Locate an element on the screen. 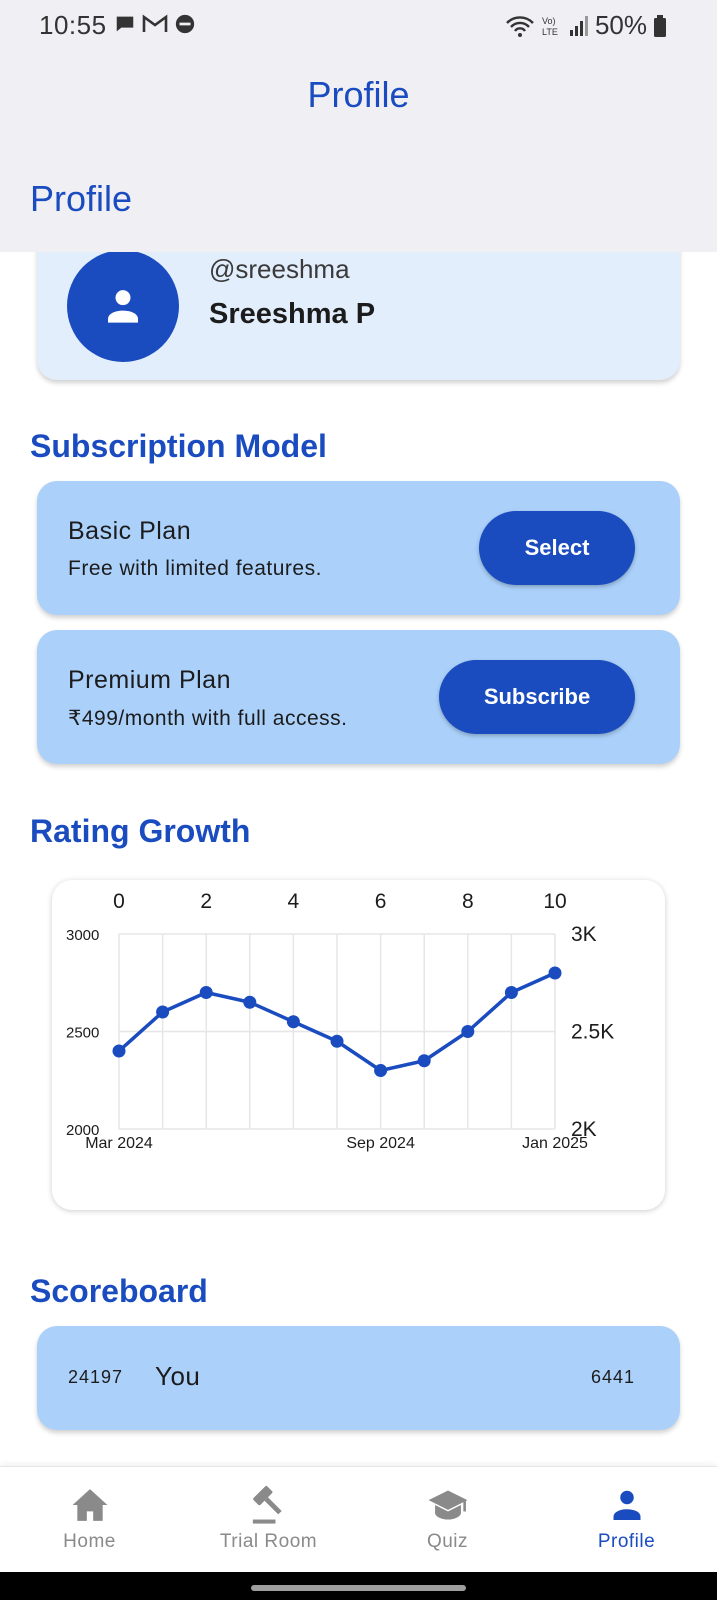 This screenshot has height=1600, width=717. score-name: You is located at coordinates (178, 1376).